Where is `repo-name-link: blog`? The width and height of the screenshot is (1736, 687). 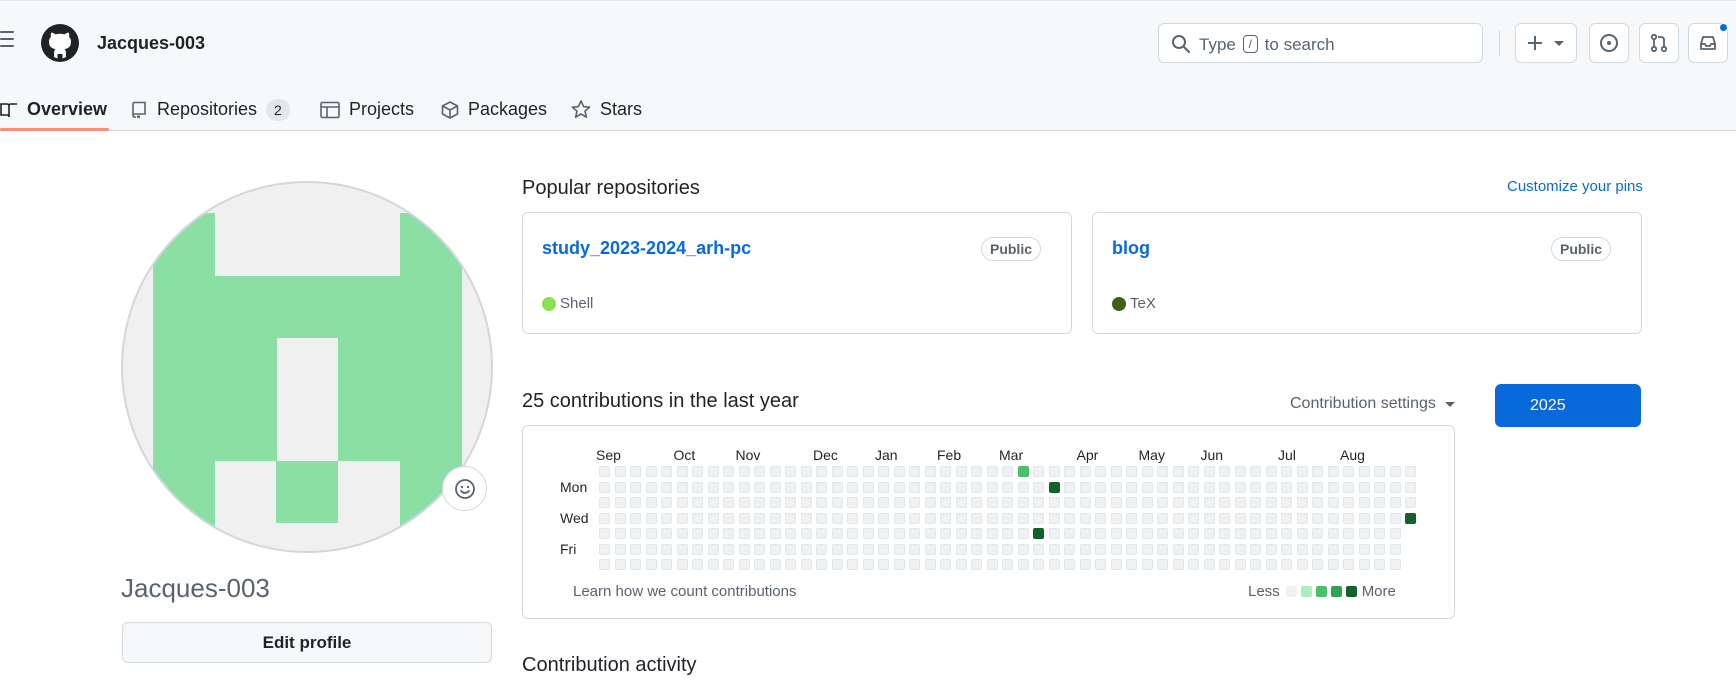 repo-name-link: blog is located at coordinates (1131, 248).